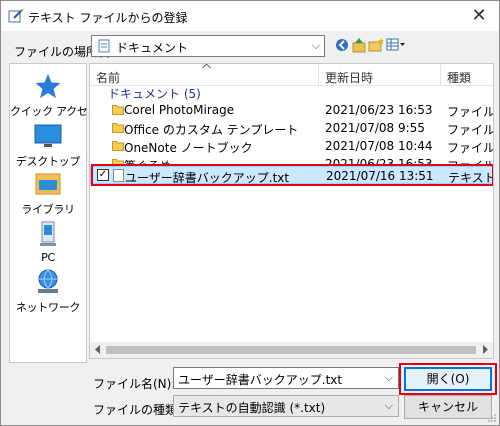 Image resolution: width=500 pixels, height=426 pixels. Describe the element at coordinates (342, 45) in the screenshot. I see `back-icon` at that location.